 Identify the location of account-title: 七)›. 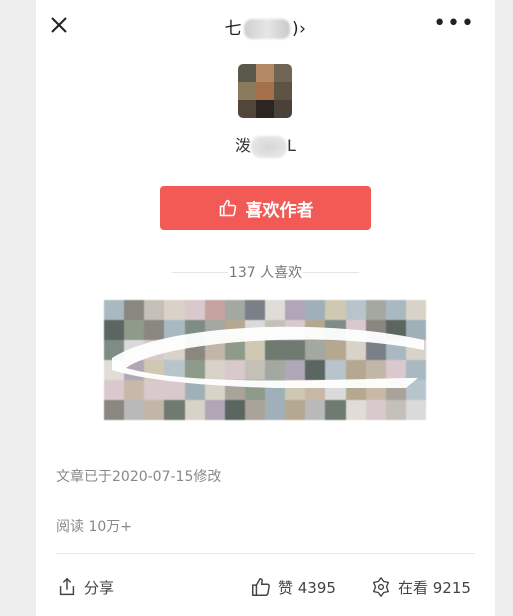
(265, 26).